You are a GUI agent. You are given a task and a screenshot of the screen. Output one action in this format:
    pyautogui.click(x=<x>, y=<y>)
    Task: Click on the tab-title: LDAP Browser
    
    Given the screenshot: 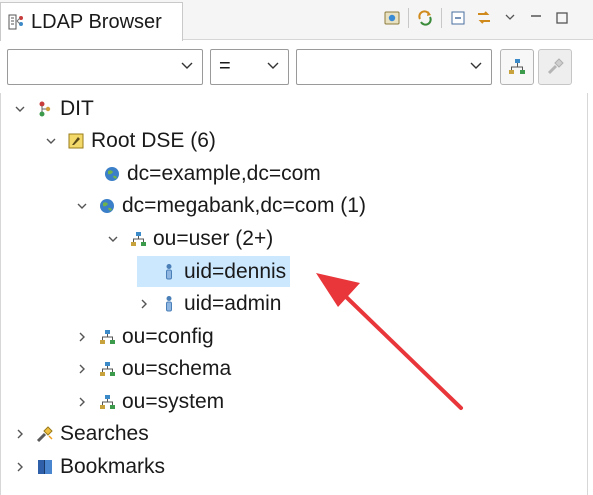 What is the action you would take?
    pyautogui.click(x=96, y=21)
    